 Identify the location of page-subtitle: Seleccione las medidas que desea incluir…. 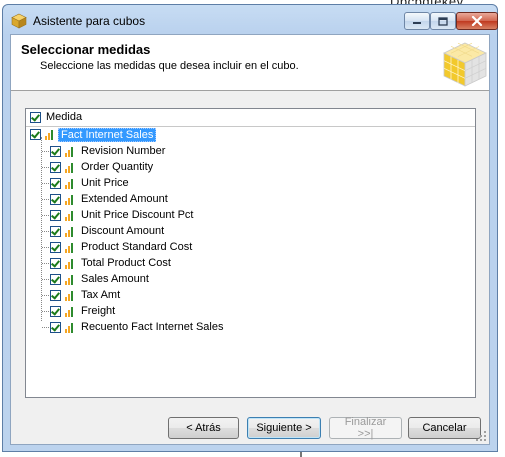
(169, 66).